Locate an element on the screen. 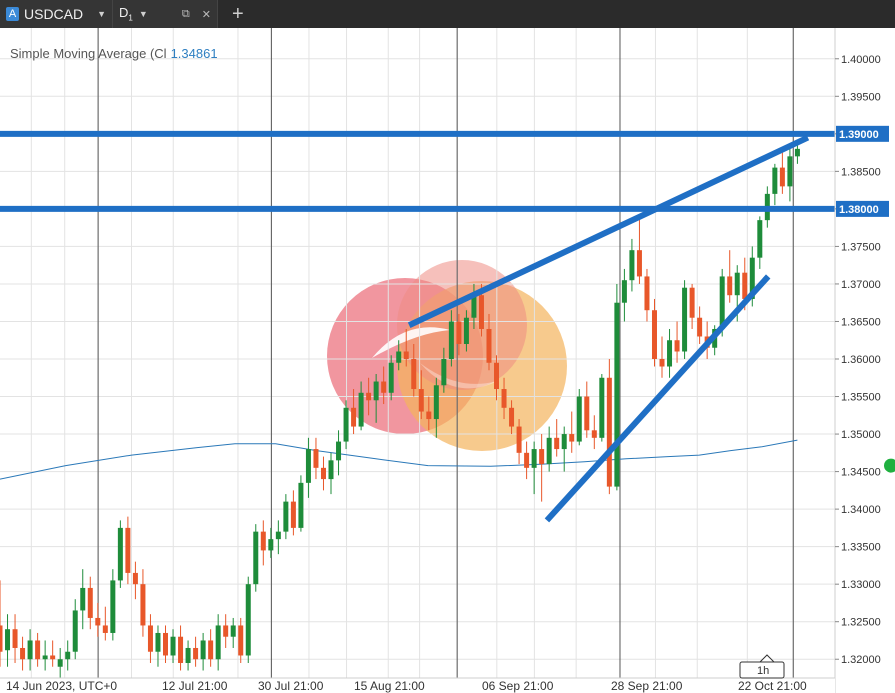  sma-line is located at coordinates (399, 459).